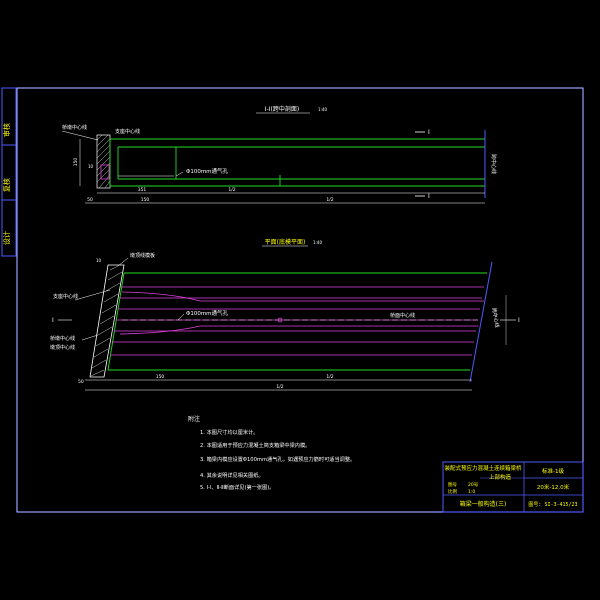 The image size is (600, 600). I want to click on title-series: 标准-1级, so click(553, 471).